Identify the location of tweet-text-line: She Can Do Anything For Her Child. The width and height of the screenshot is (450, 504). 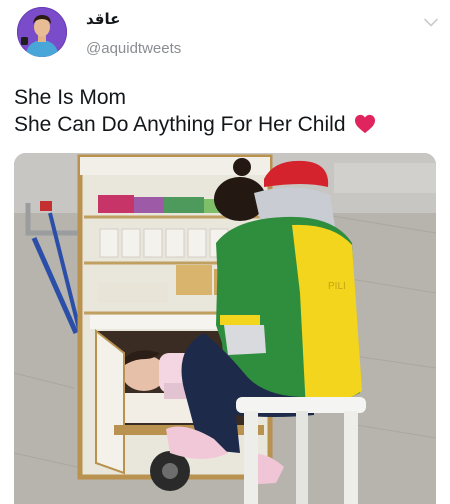
(224, 124).